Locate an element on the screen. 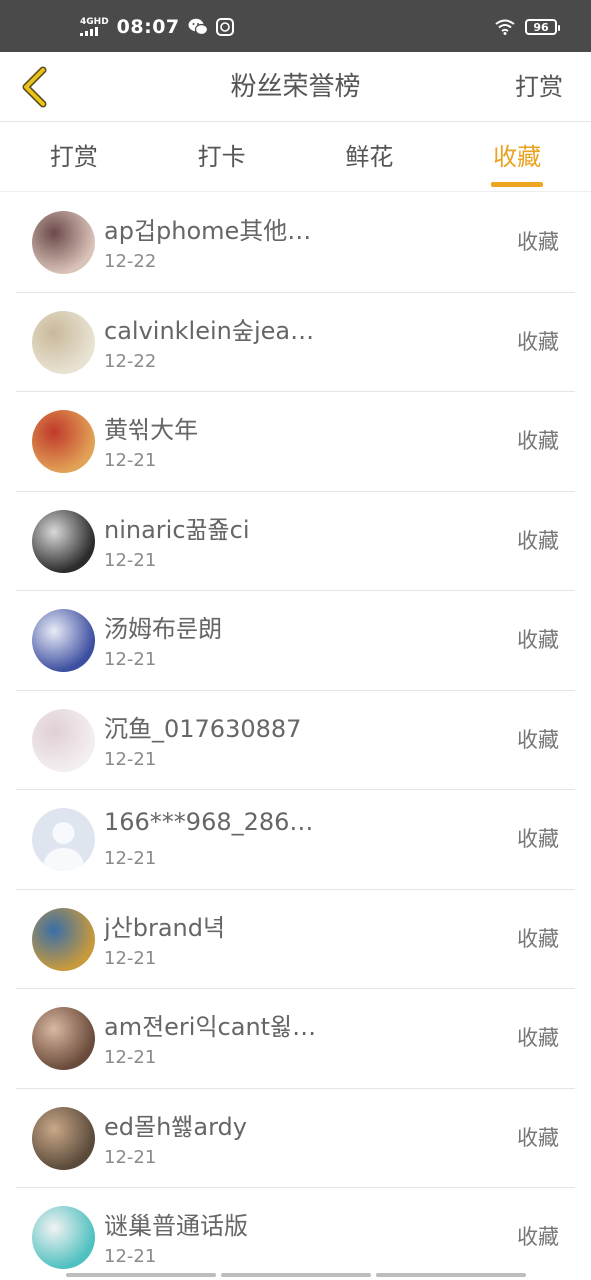 The height and width of the screenshot is (1280, 591). list-item: am젼eri익cant욇… 12-21 收藏 is located at coordinates (295, 1039).